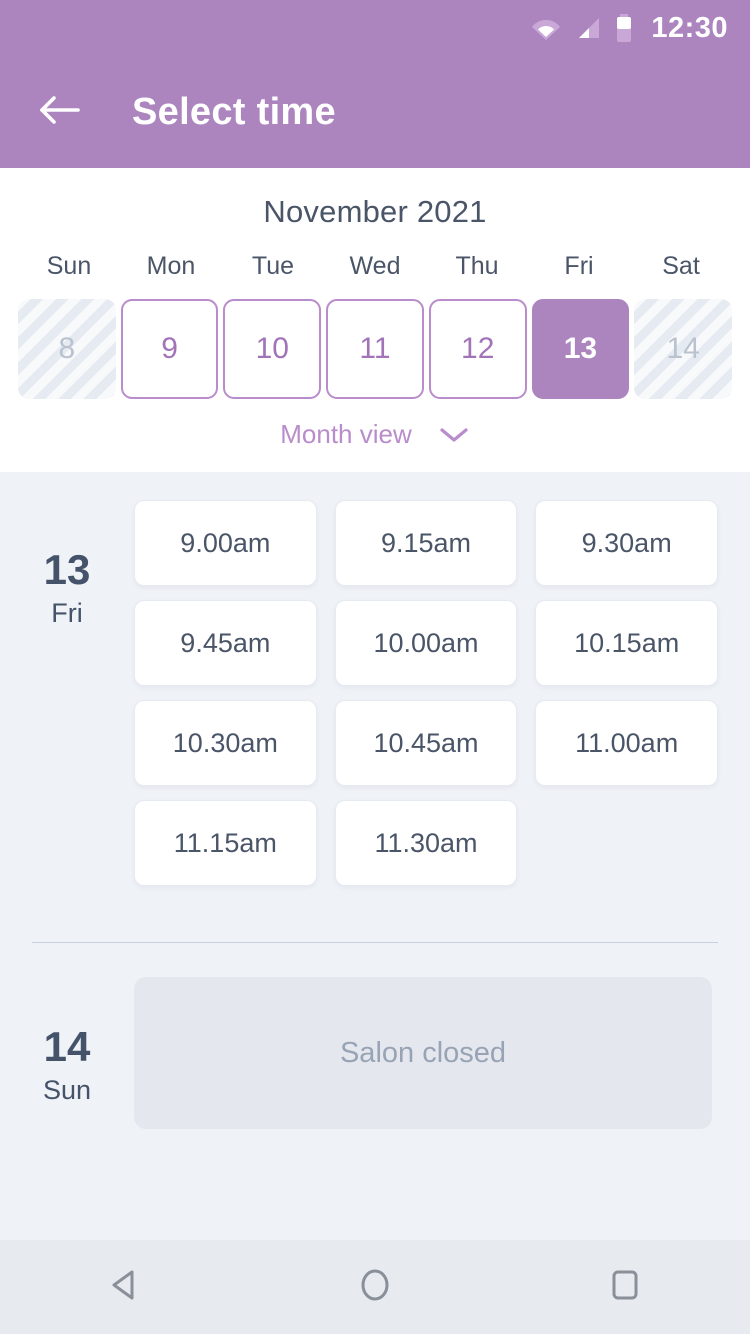 This screenshot has height=1334, width=750. Describe the element at coordinates (477, 266) in the screenshot. I see `weekday-label: Thu` at that location.